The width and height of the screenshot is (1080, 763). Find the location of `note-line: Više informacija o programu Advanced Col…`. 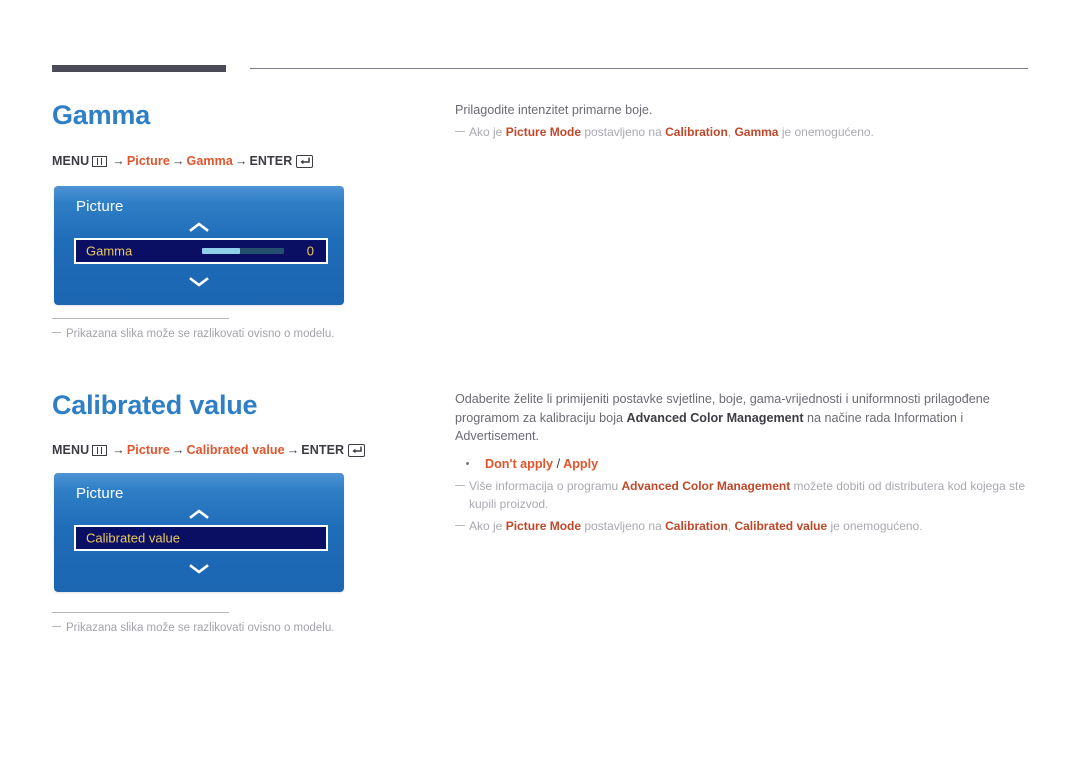

note-line: Više informacija o programu Advanced Col… is located at coordinates (741, 495).